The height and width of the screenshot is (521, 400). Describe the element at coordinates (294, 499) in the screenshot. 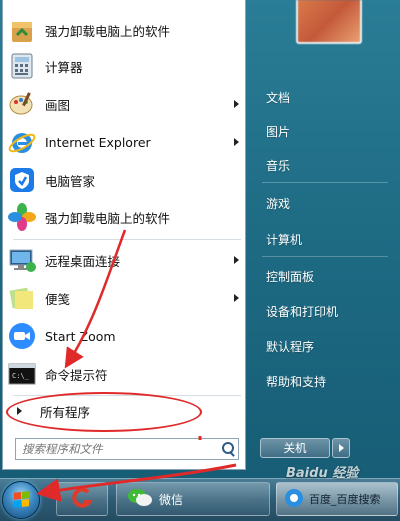

I see `browser-icon` at that location.